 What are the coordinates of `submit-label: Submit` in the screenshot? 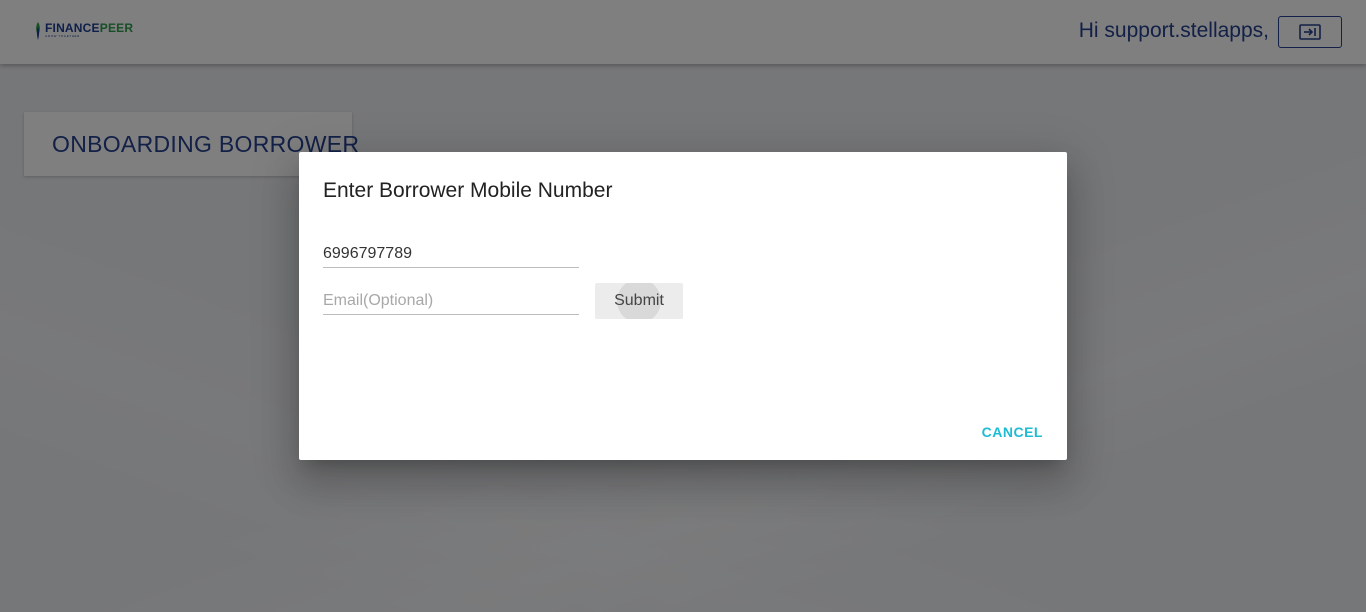 It's located at (639, 300).